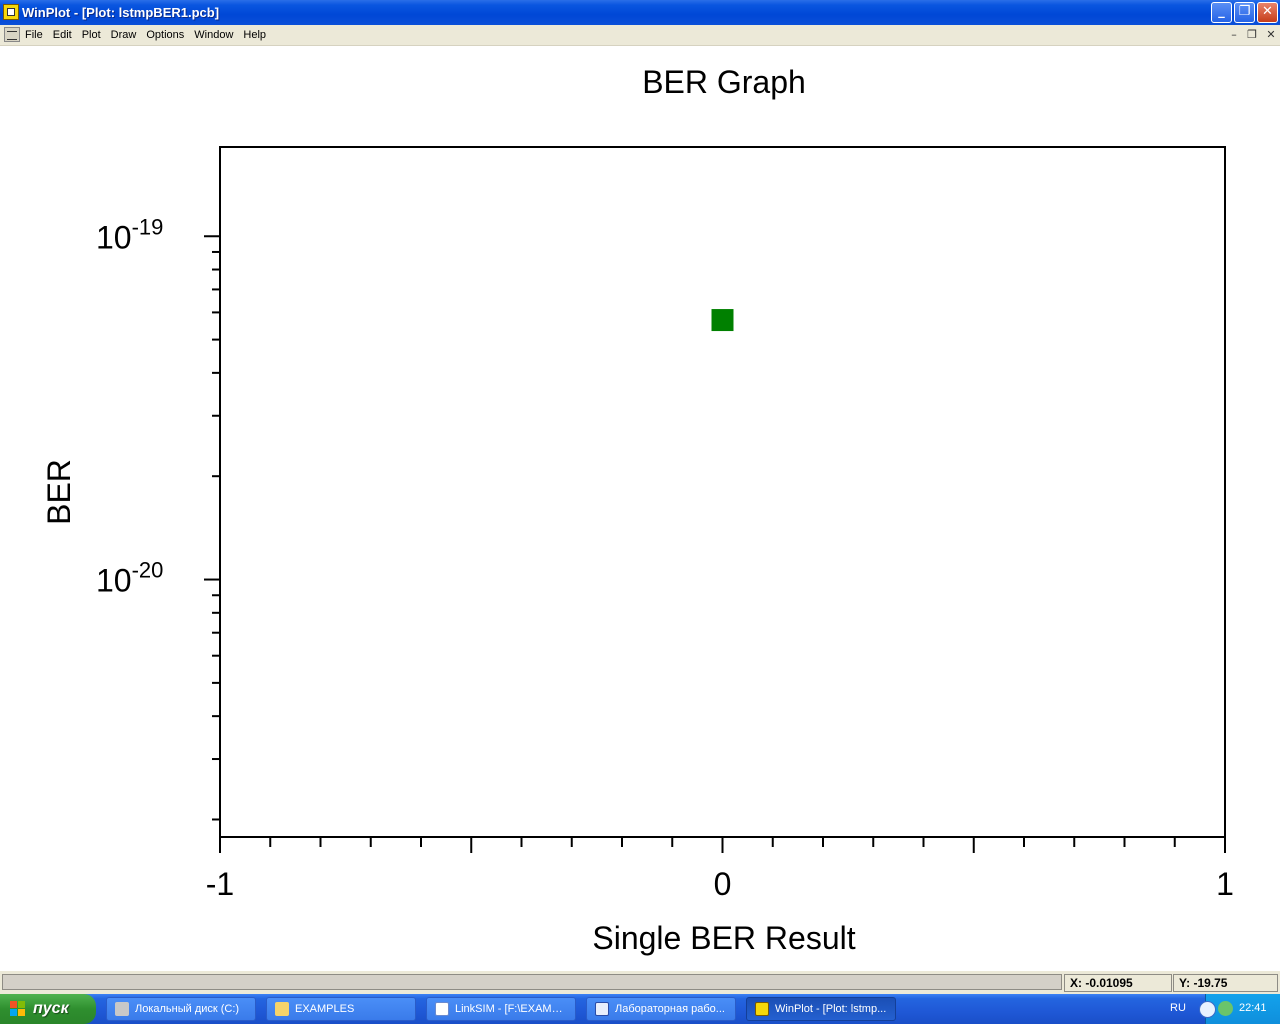 This screenshot has height=1024, width=1280. I want to click on data-points, so click(722, 320).